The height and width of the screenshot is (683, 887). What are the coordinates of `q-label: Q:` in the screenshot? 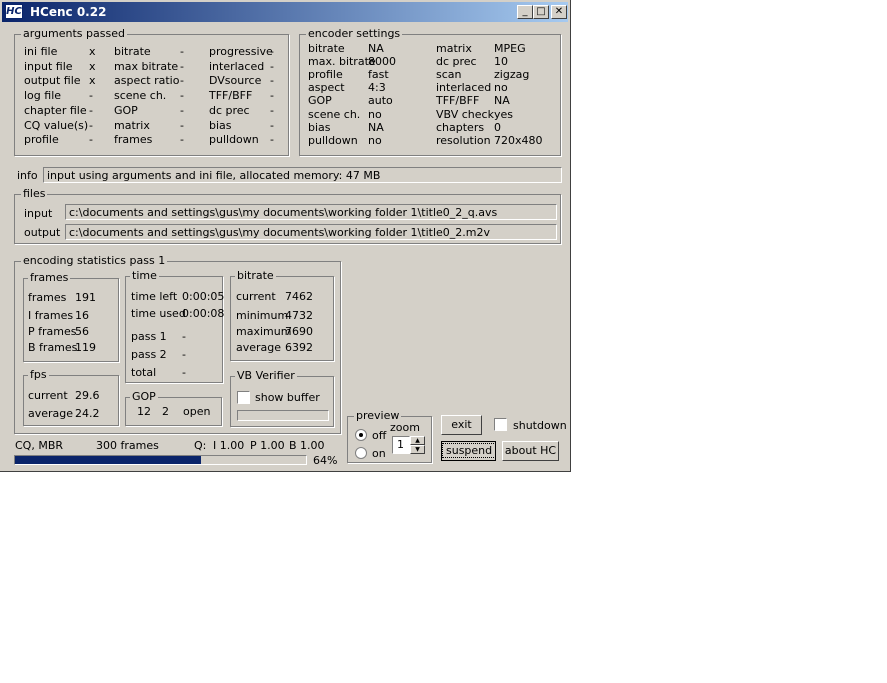 It's located at (200, 445).